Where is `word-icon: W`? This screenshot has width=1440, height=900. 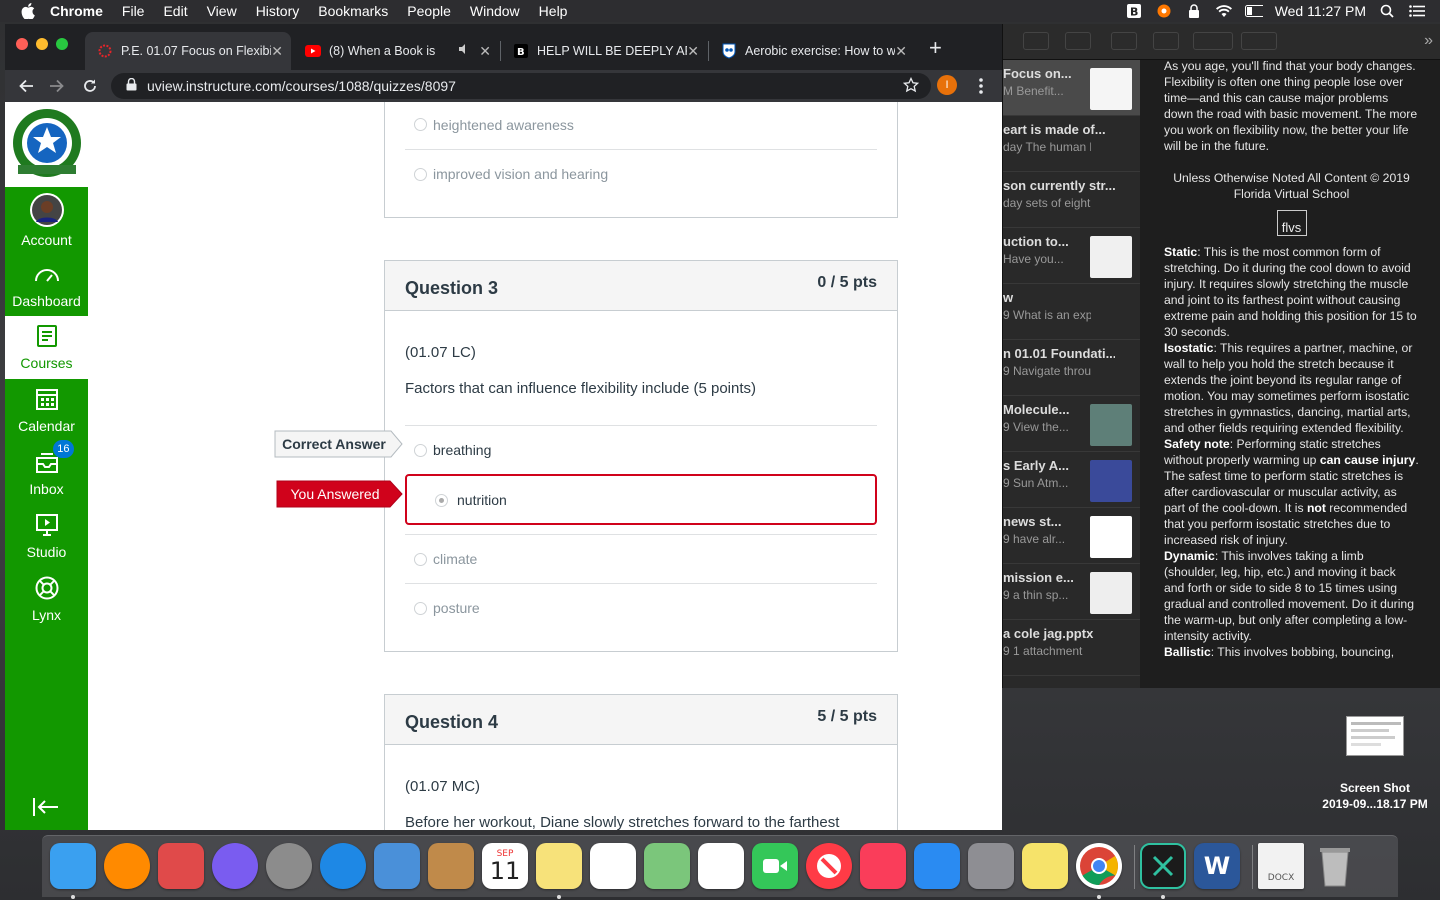
word-icon: W is located at coordinates (1217, 866).